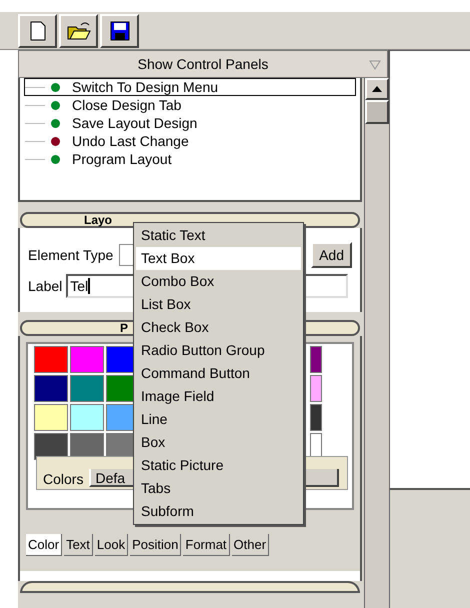 The width and height of the screenshot is (470, 608). Describe the element at coordinates (63, 479) in the screenshot. I see `colors-label: Colors` at that location.